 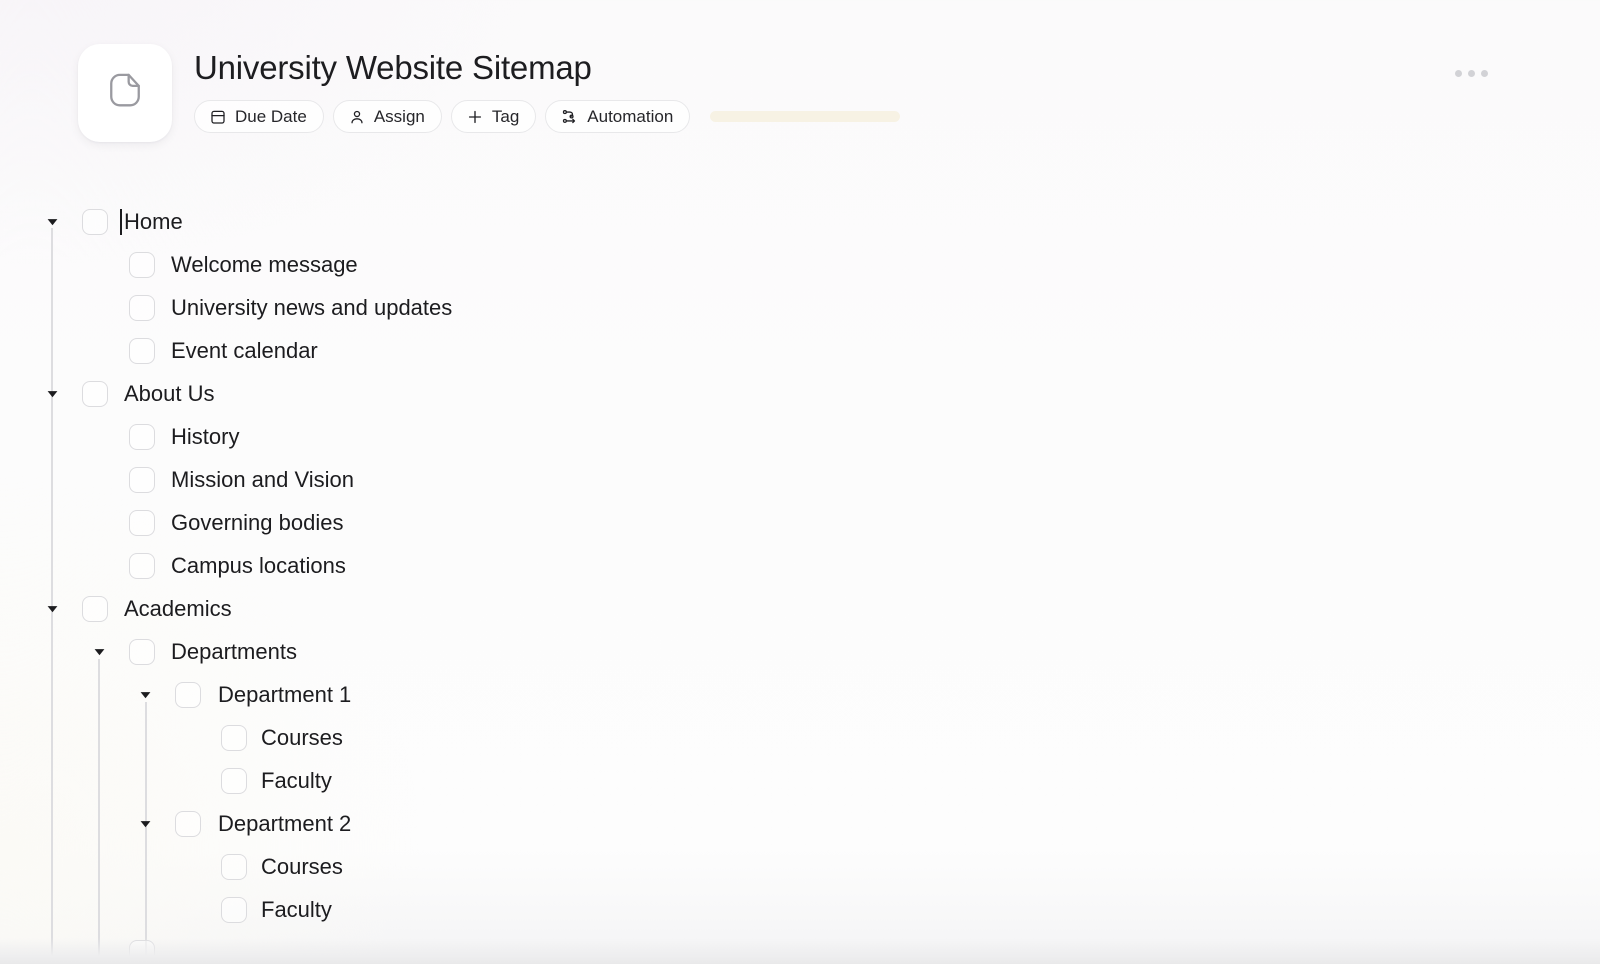 What do you see at coordinates (505, 116) in the screenshot?
I see `tag-chip-label: Tag` at bounding box center [505, 116].